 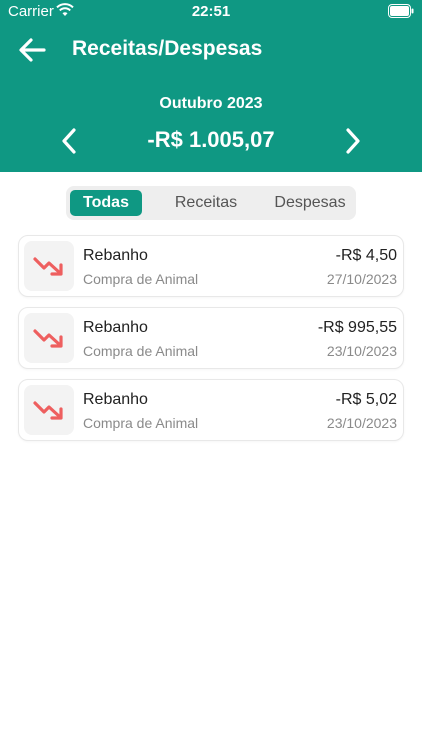 What do you see at coordinates (32, 50) in the screenshot?
I see `back-arrow-icon` at bounding box center [32, 50].